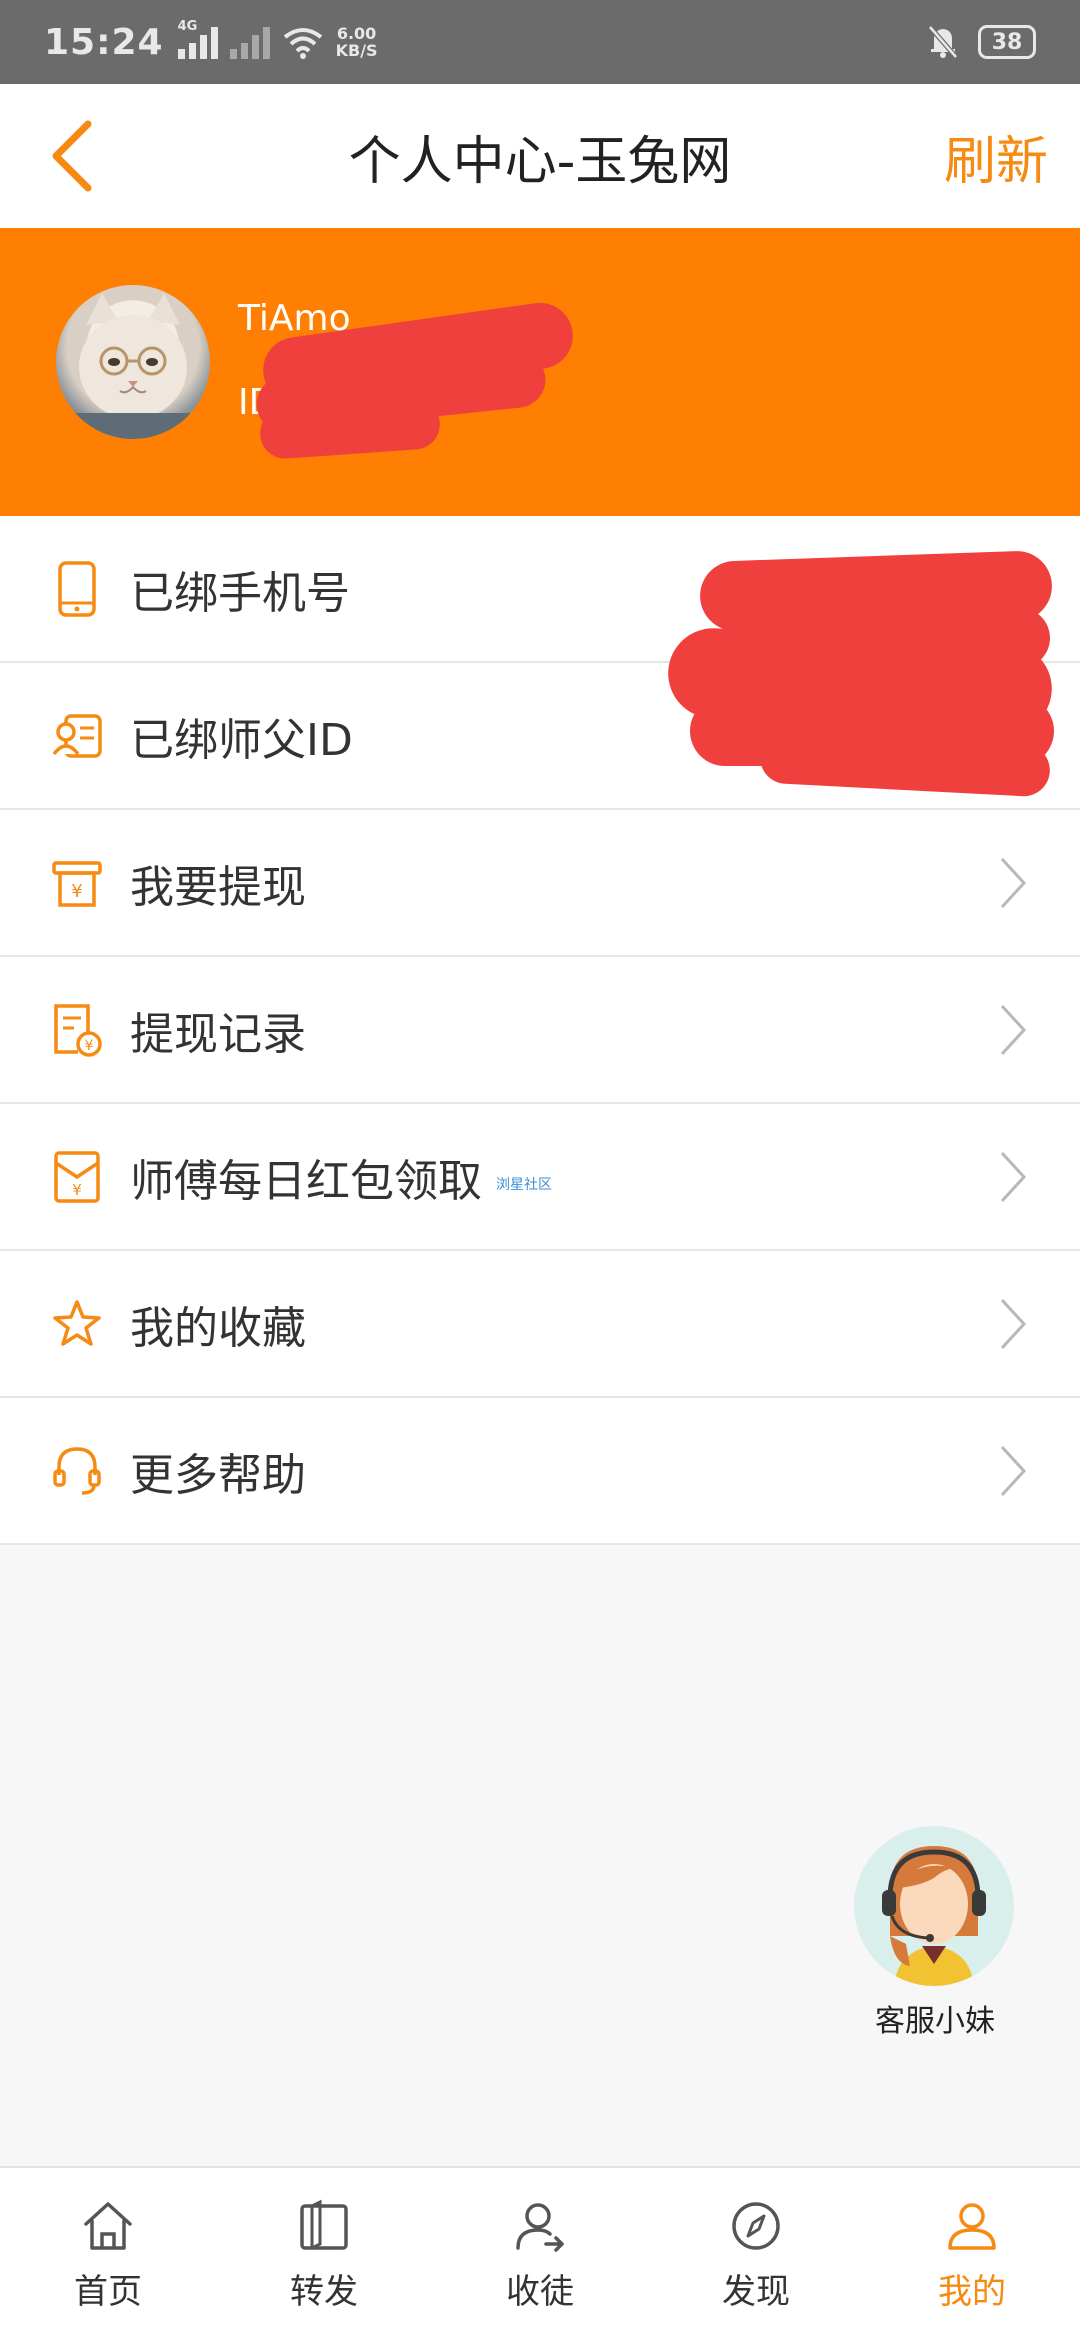  I want to click on menu-item-text: 师傅每日红包领取, so click(306, 1181).